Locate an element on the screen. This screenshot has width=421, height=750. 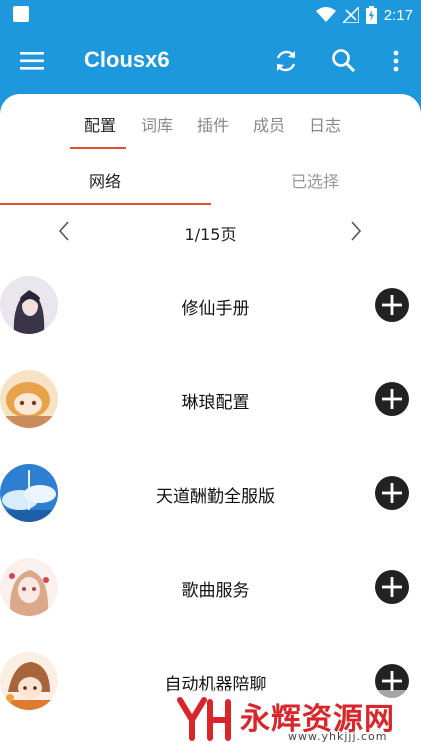
watermark-logo-icon is located at coordinates (204, 719).